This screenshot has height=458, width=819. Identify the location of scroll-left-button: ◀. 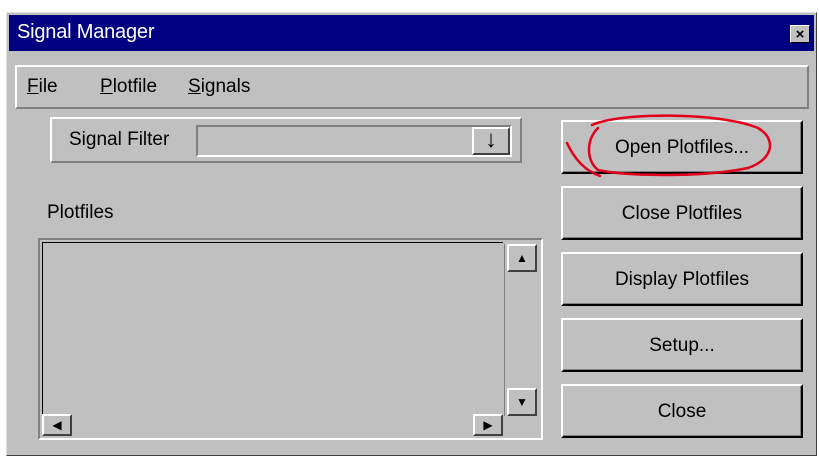
(57, 425).